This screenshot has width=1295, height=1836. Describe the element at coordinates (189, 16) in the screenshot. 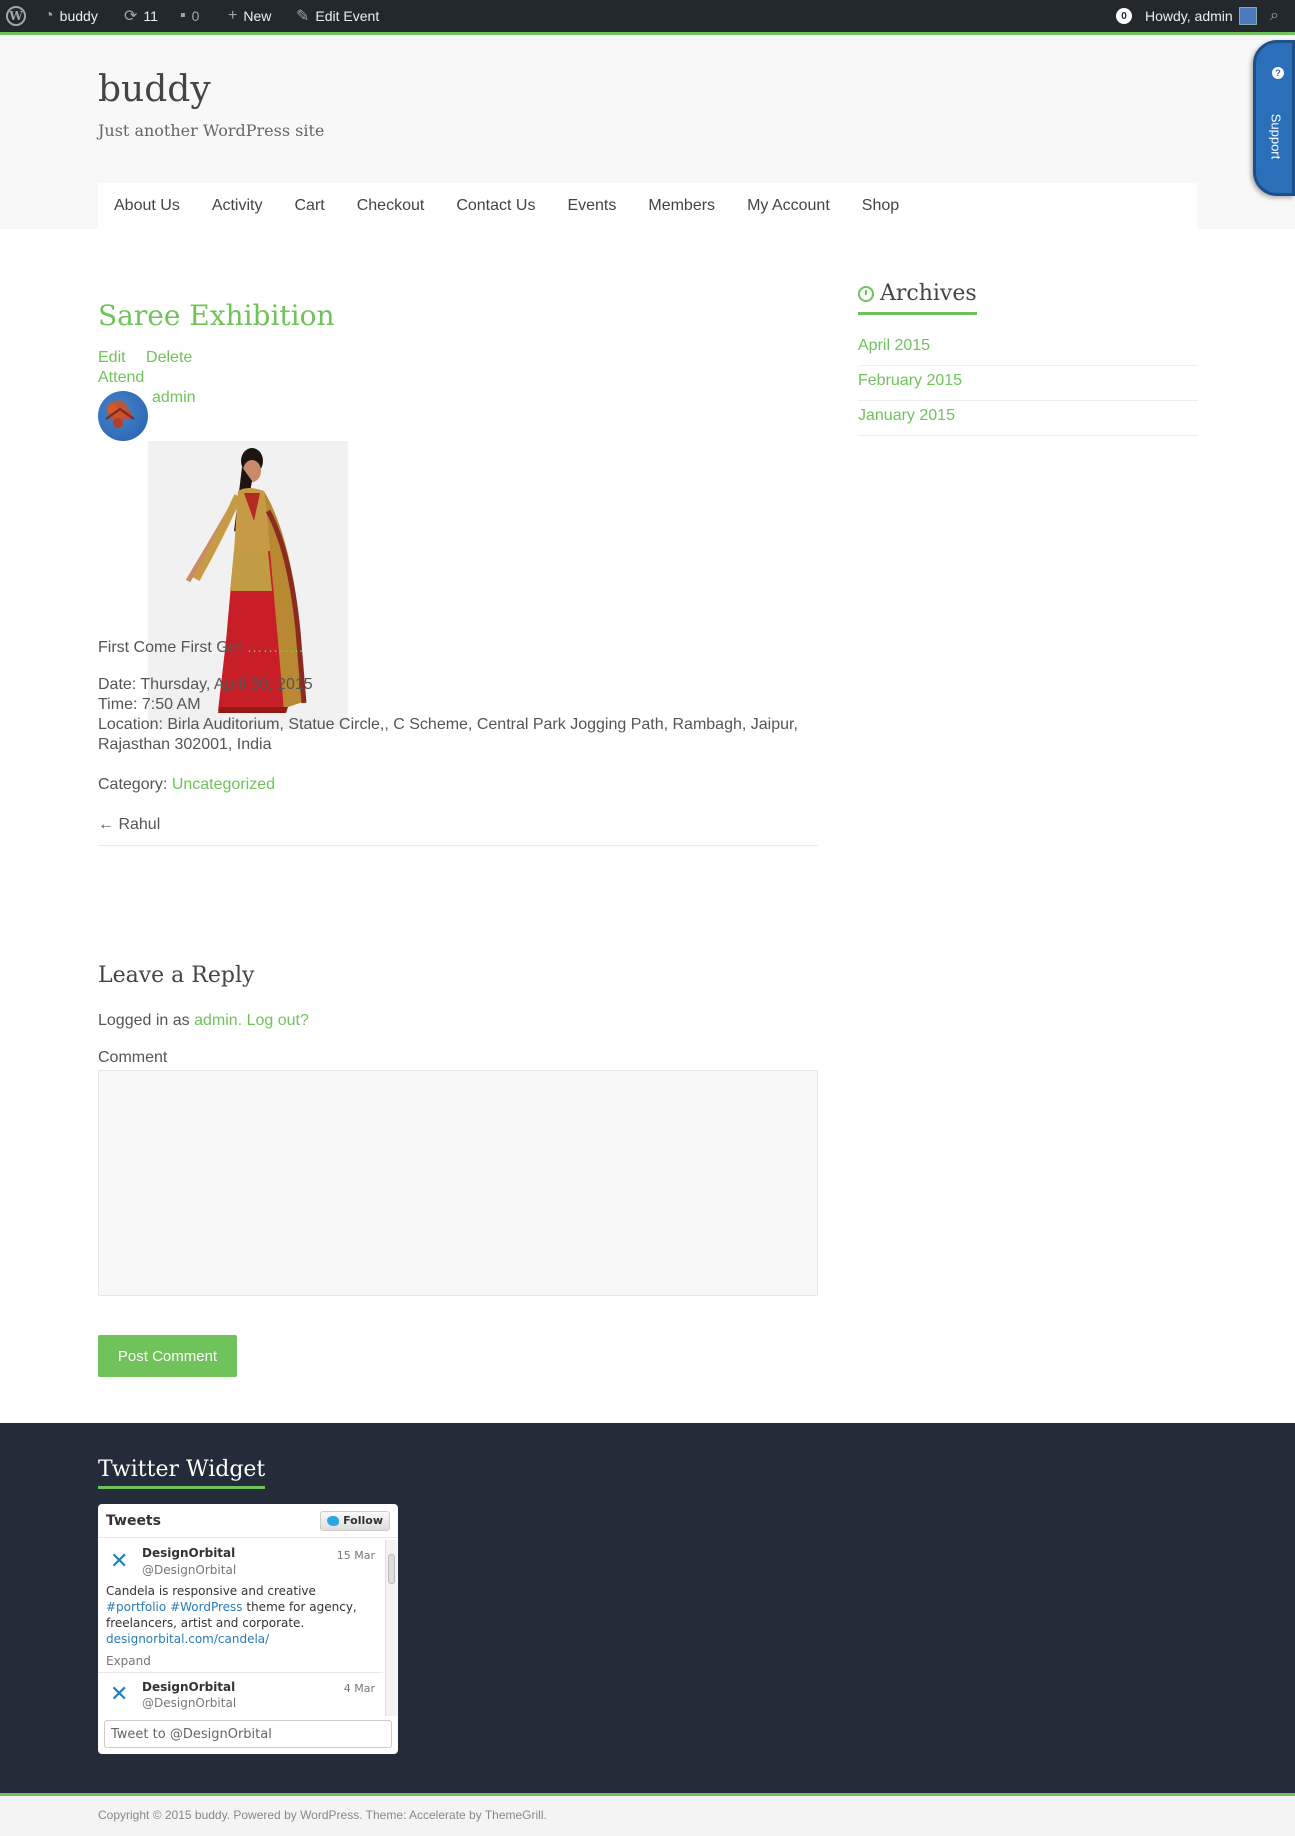

I see `comments-button: ▪ 0` at that location.